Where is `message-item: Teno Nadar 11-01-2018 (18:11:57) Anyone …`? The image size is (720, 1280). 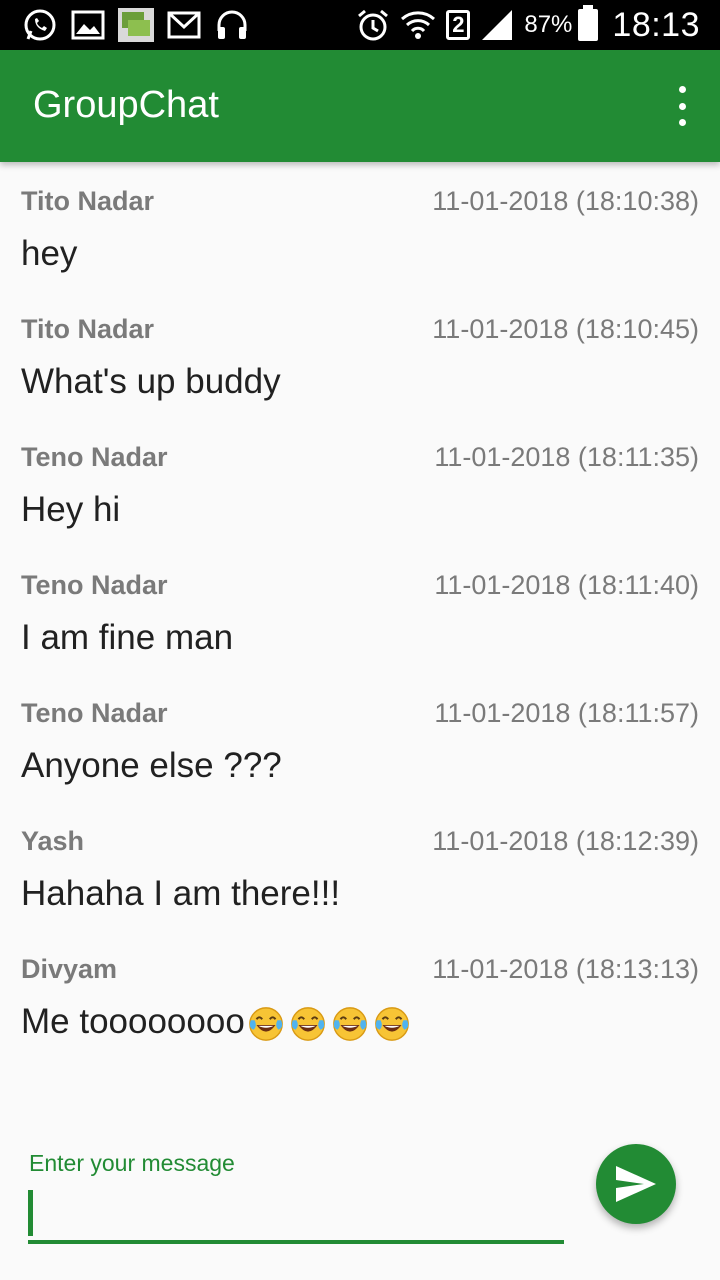 message-item: Teno Nadar 11-01-2018 (18:11:57) Anyone … is located at coordinates (360, 738).